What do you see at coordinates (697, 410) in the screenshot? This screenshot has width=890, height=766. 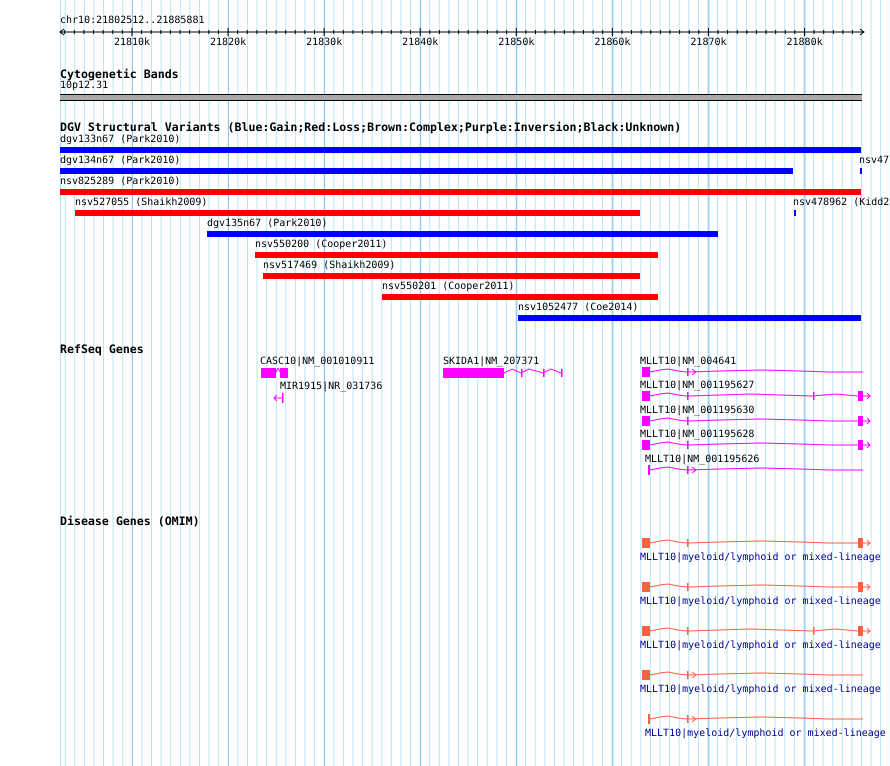 I see `gene-label: MLLT10|NM_001195630` at bounding box center [697, 410].